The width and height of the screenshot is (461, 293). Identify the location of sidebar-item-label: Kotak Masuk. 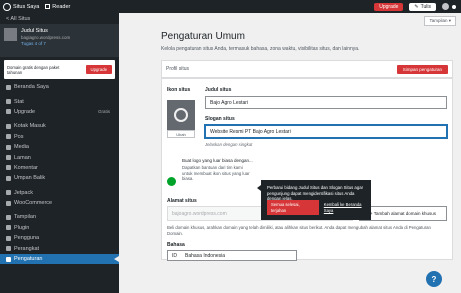
(30, 126).